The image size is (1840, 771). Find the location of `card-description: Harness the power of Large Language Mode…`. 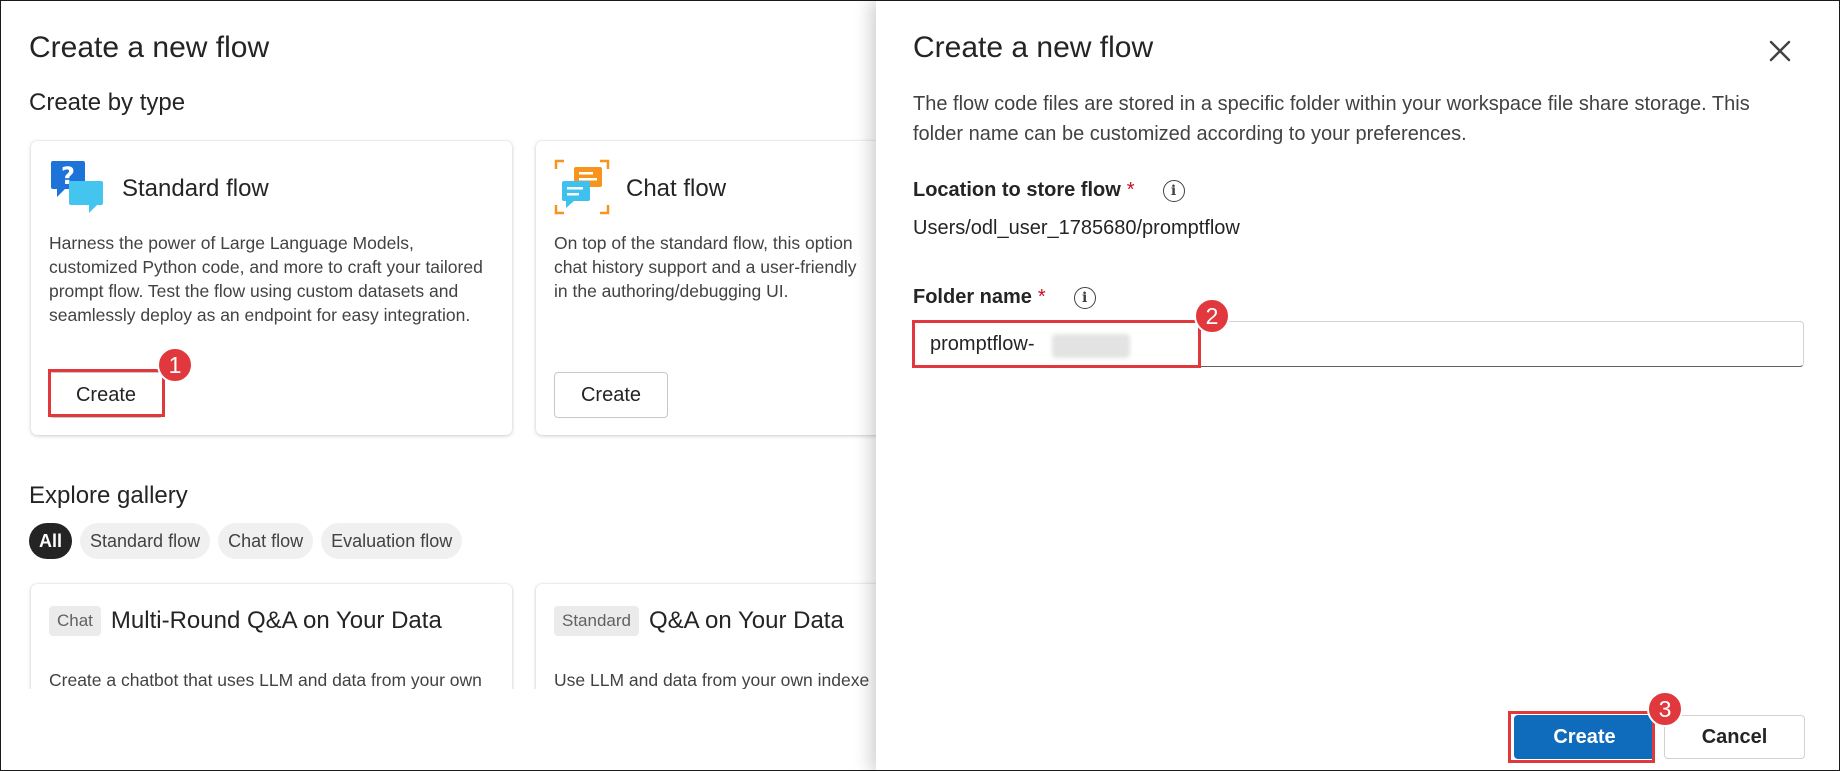

card-description: Harness the power of Large Language Mode… is located at coordinates (266, 279).